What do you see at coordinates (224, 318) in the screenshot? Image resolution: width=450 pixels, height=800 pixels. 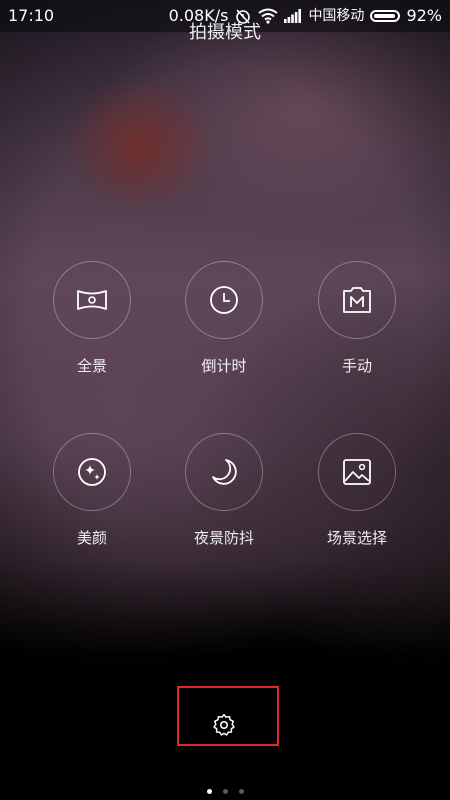 I see `mode-timer: 倒计时` at bounding box center [224, 318].